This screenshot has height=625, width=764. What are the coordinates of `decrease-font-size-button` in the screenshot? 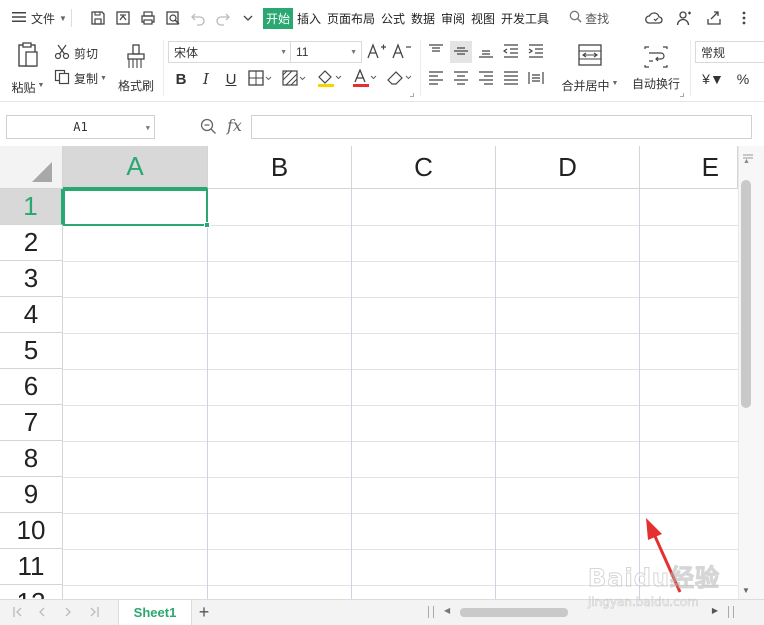 It's located at (402, 52).